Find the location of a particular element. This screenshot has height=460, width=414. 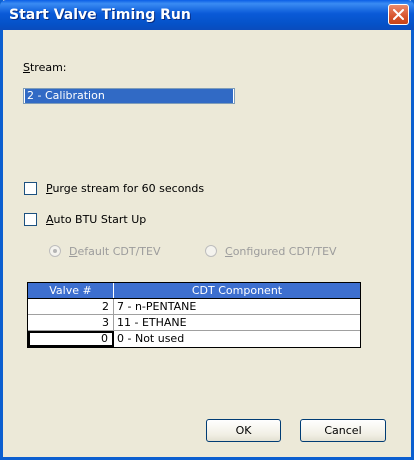

cancel-button-label: Cancel is located at coordinates (343, 430).